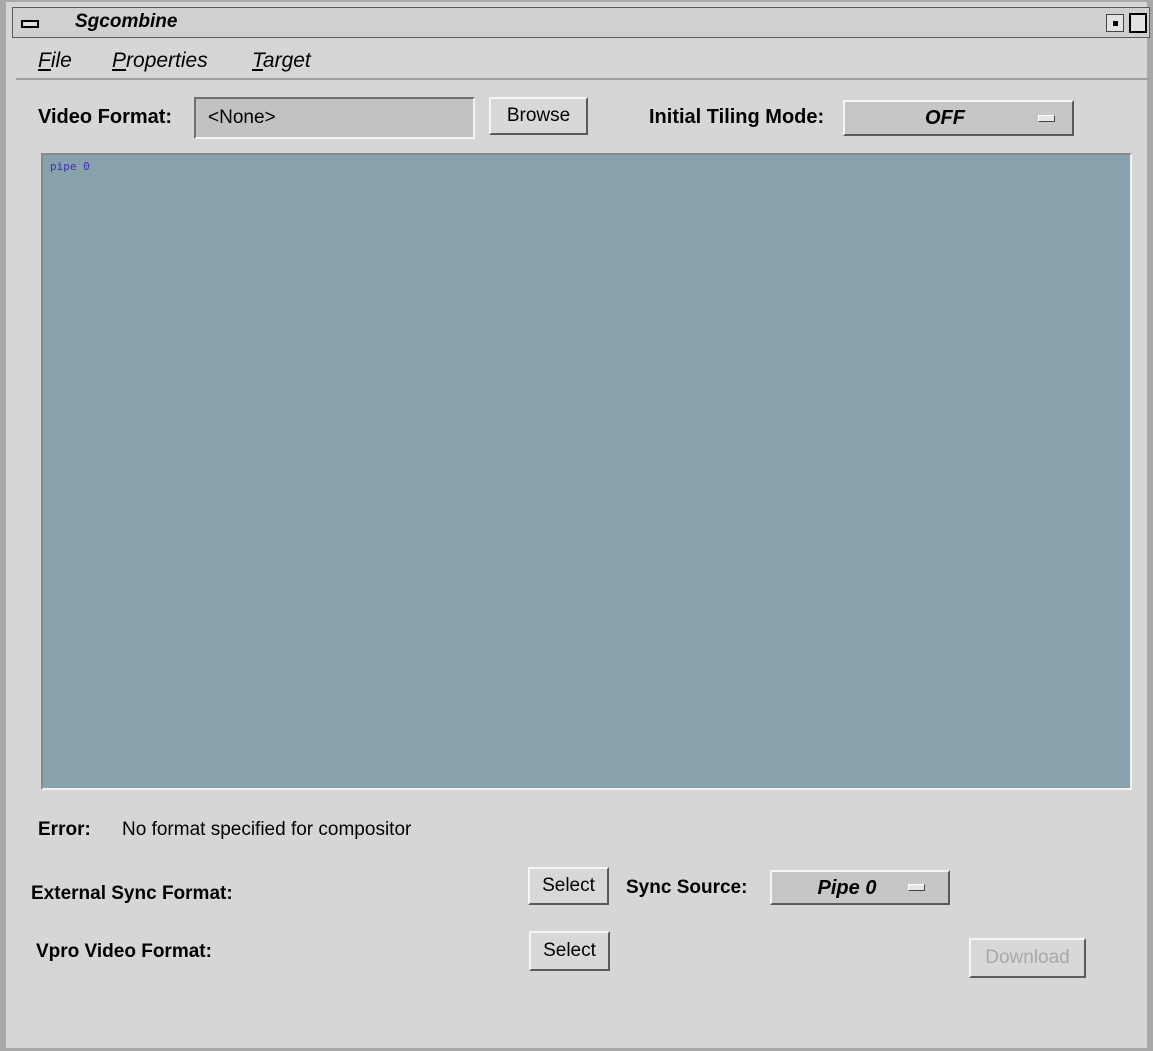  What do you see at coordinates (582, 61) in the screenshot?
I see `menu-bar: File Properties Target` at bounding box center [582, 61].